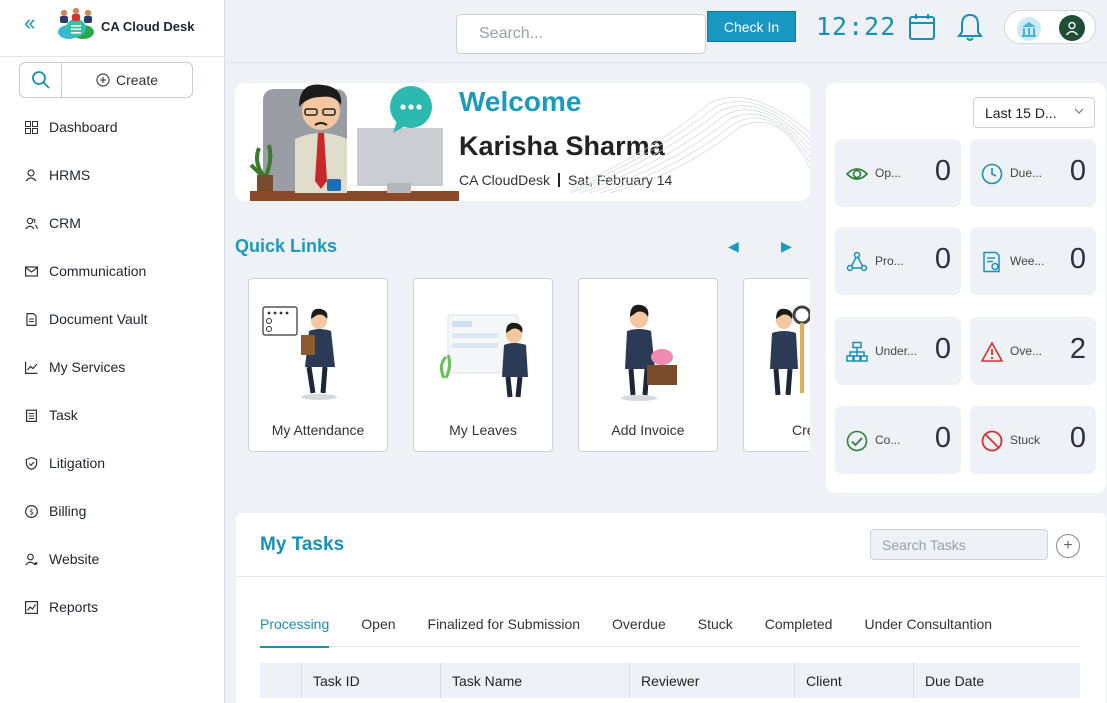 This screenshot has width=1107, height=703. Describe the element at coordinates (31, 463) in the screenshot. I see `shield-icon` at that location.